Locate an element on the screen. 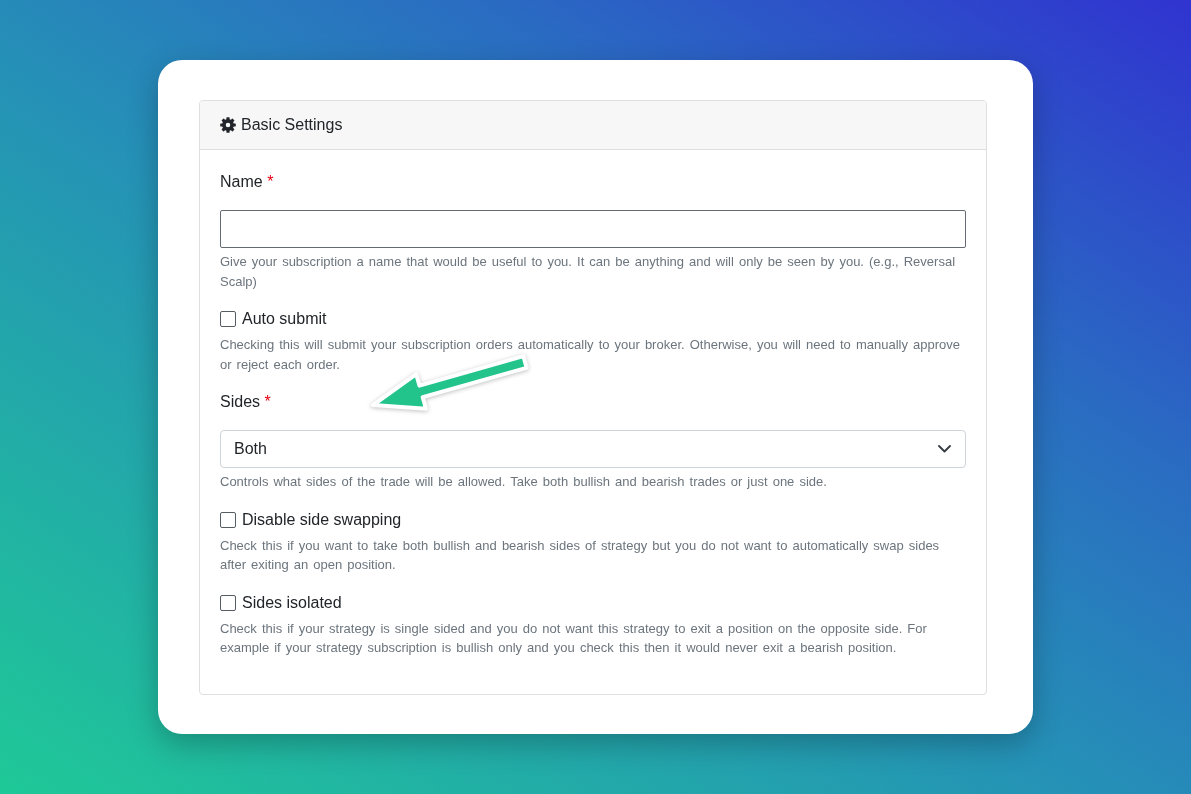  help-text: Check this if you want to take both bullish and bearish sides of strategy but you do not want to automatically swap sides after exiting an open position. is located at coordinates (580, 555).